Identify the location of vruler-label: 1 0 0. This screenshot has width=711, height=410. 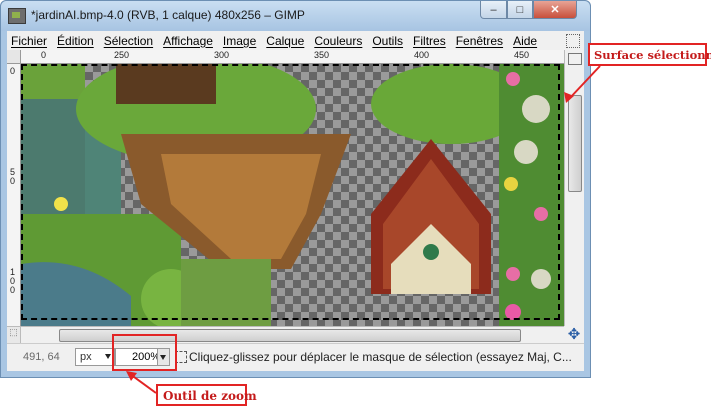
(13, 281).